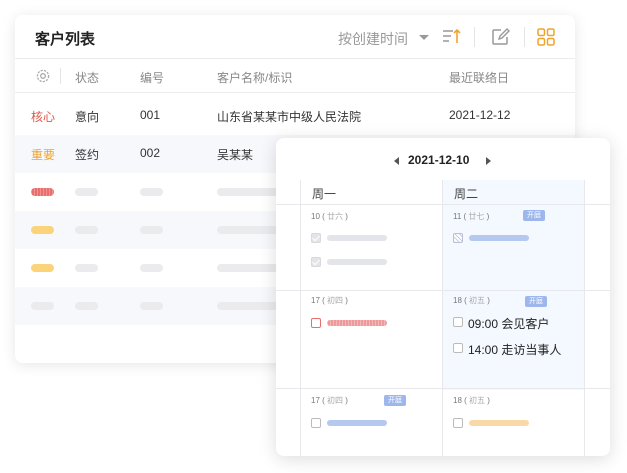 This screenshot has height=473, width=627. Describe the element at coordinates (87, 77) in the screenshot. I see `column-header-status: 状态` at that location.